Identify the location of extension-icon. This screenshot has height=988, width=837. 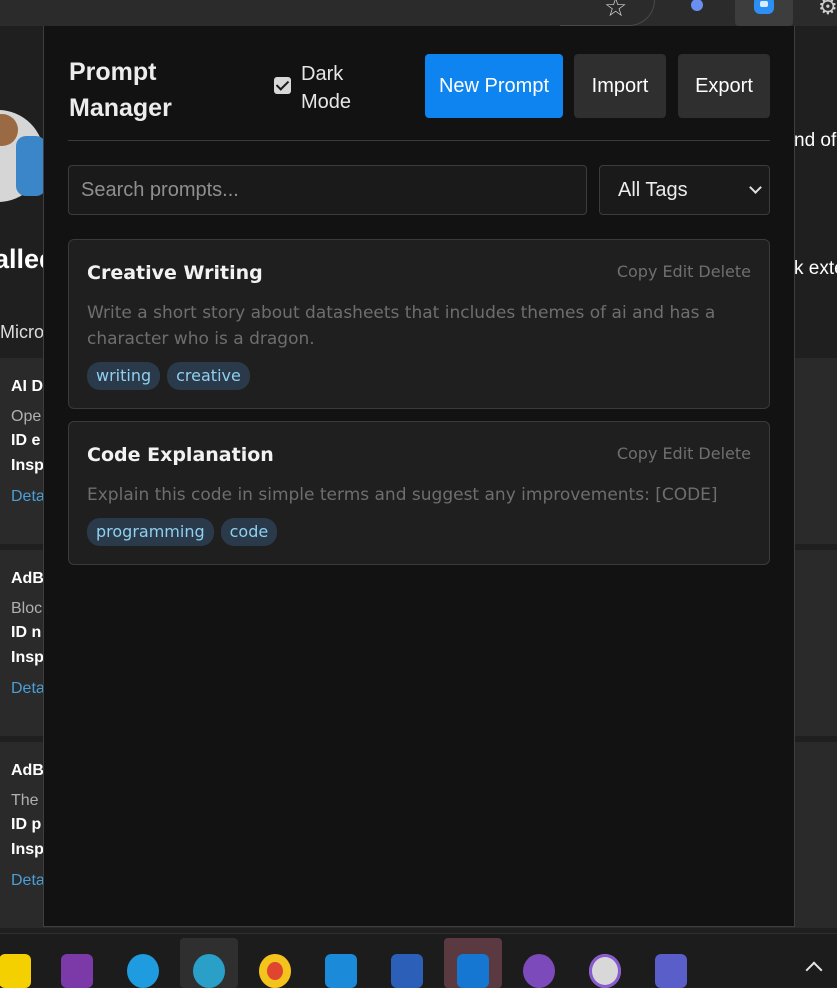
(697, 6).